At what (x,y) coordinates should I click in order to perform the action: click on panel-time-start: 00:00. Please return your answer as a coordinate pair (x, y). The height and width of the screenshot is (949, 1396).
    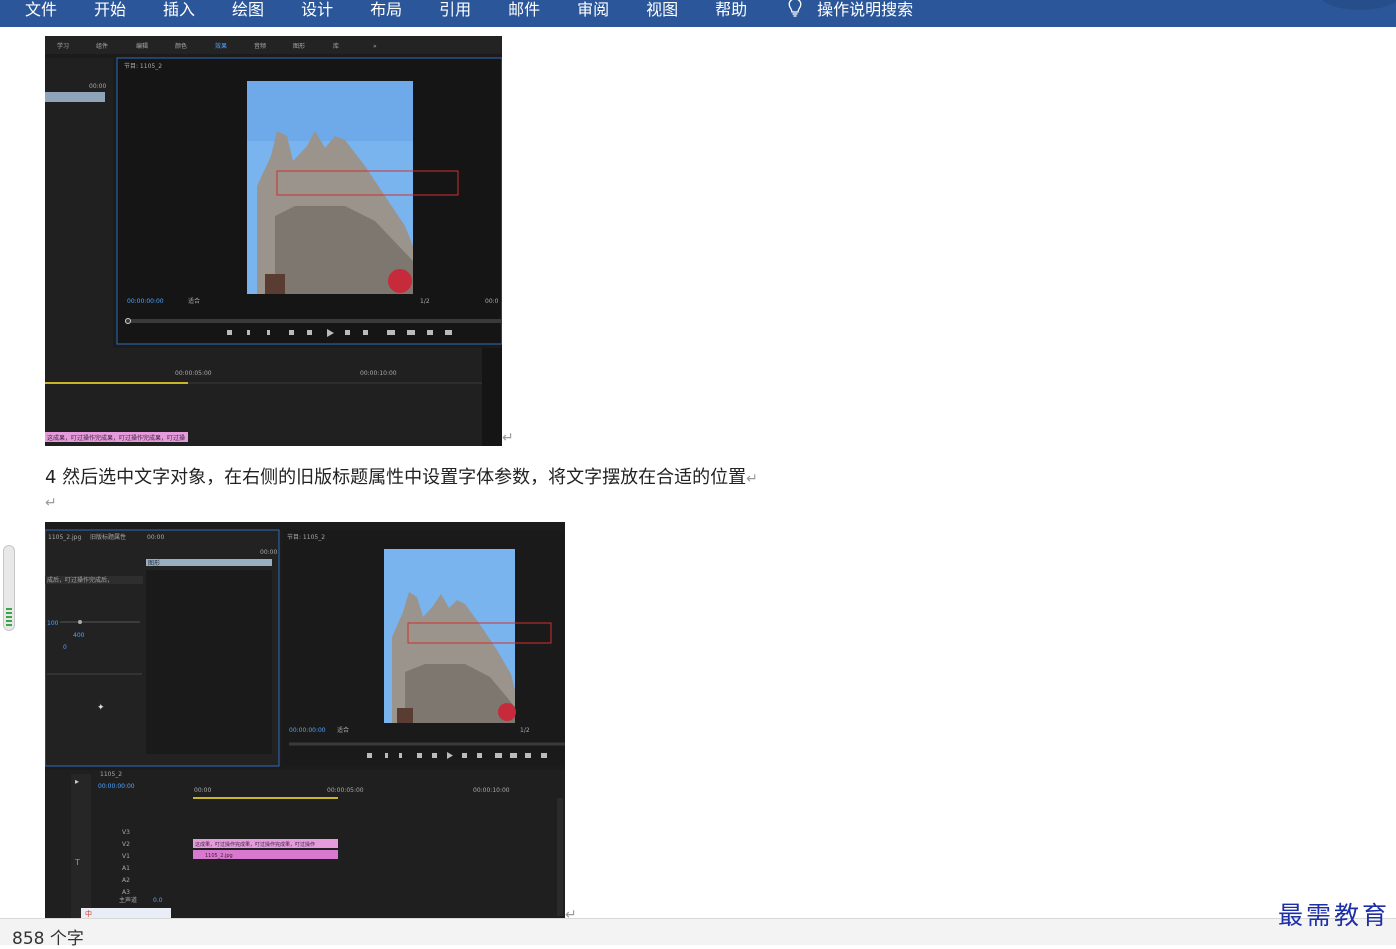
    Looking at the image, I should click on (155, 537).